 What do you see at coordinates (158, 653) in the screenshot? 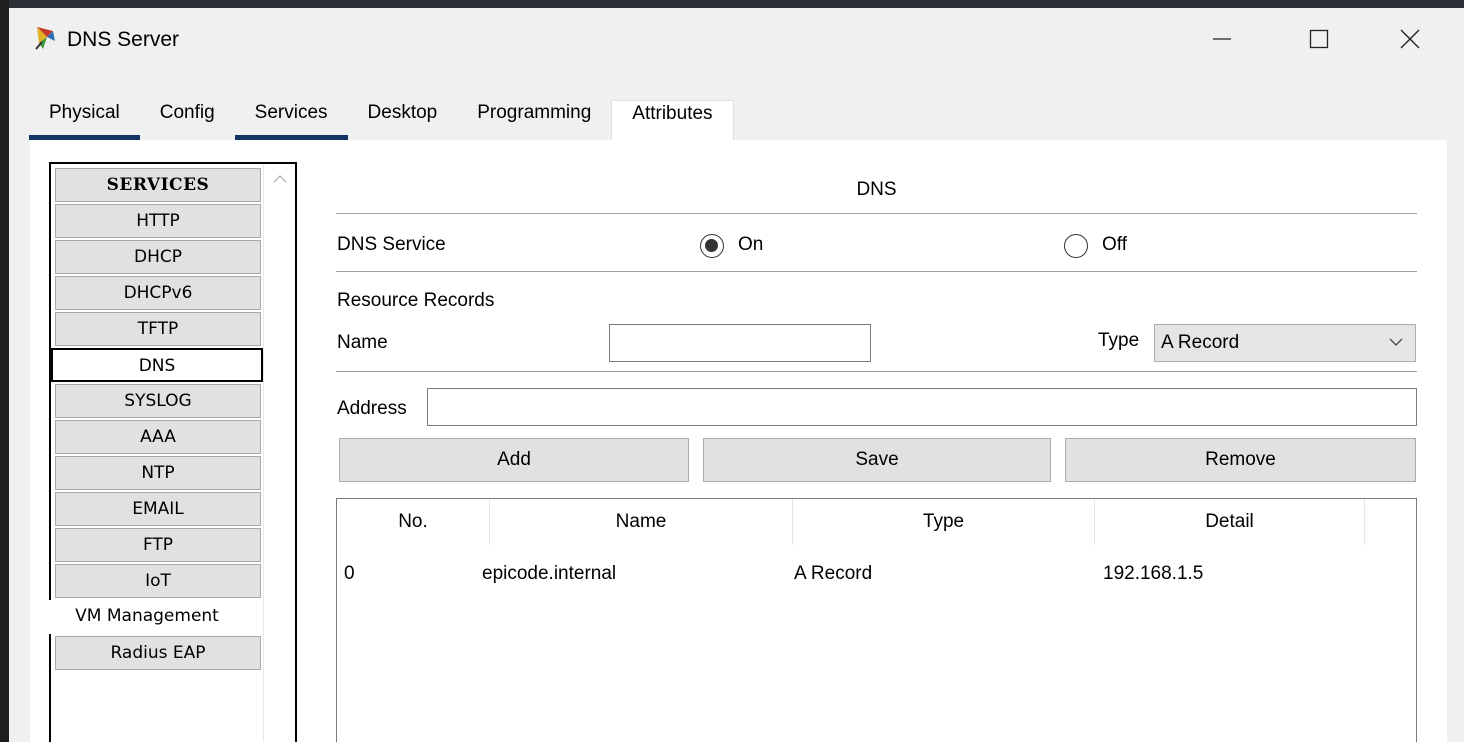
I see `service-radius-eap: Radius EAP` at bounding box center [158, 653].